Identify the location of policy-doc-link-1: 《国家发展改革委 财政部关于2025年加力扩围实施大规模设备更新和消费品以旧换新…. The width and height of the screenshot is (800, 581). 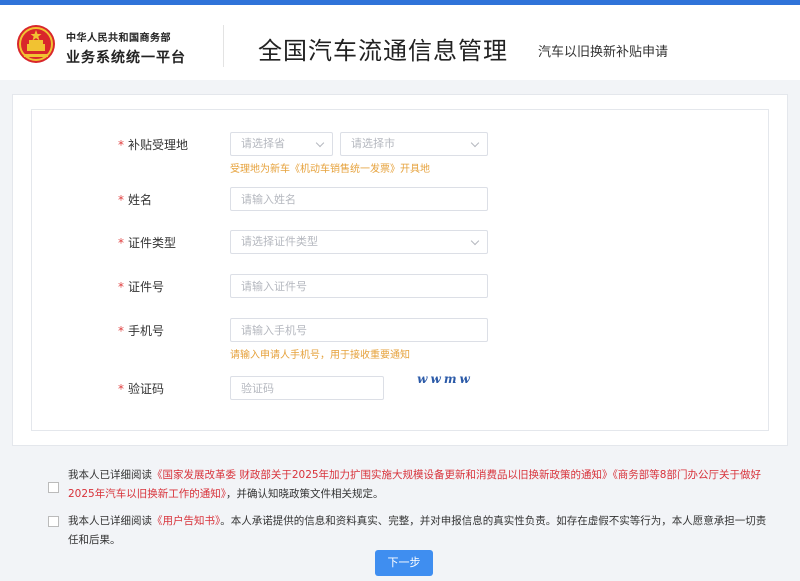
(382, 475).